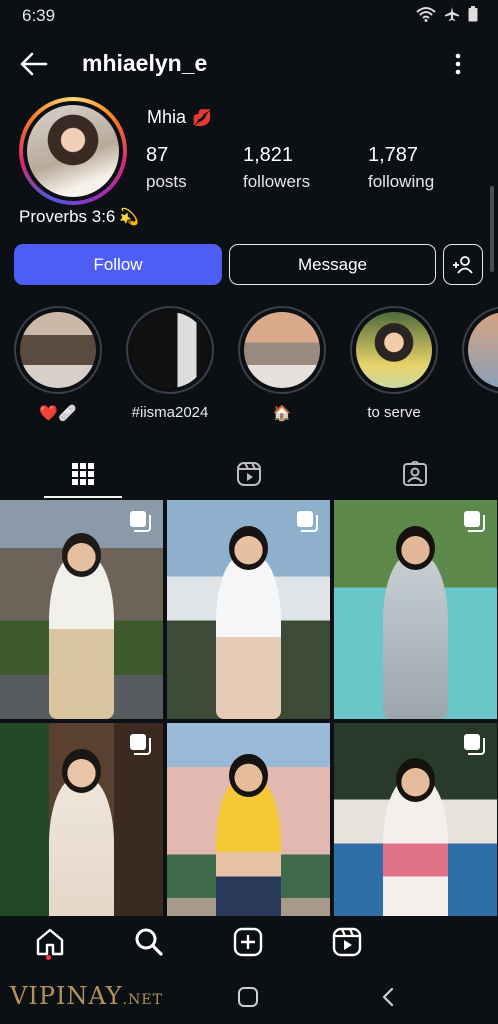 This screenshot has width=498, height=1024. I want to click on tab-posts-grid, so click(83, 474).